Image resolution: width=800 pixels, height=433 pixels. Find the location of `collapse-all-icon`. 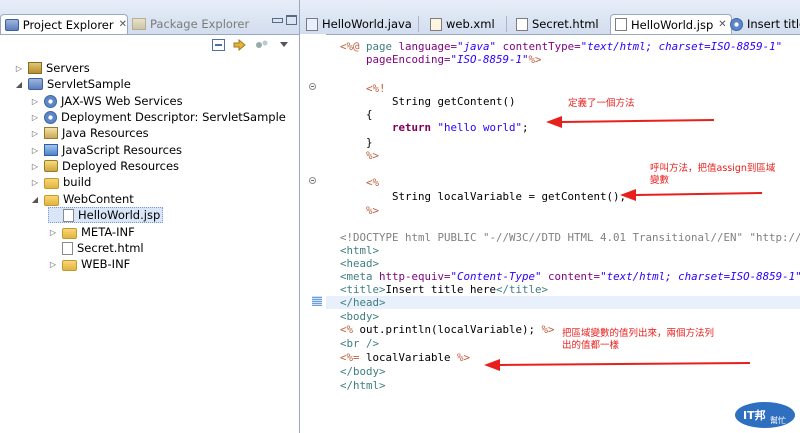

collapse-all-icon is located at coordinates (218, 45).